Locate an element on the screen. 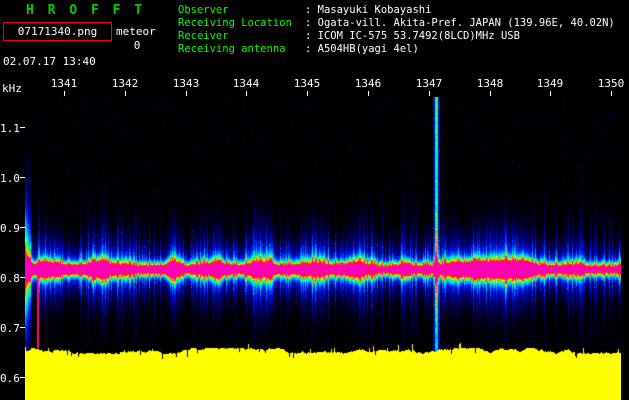 The image size is (629, 400). x-tick-label: 1344 is located at coordinates (246, 83).